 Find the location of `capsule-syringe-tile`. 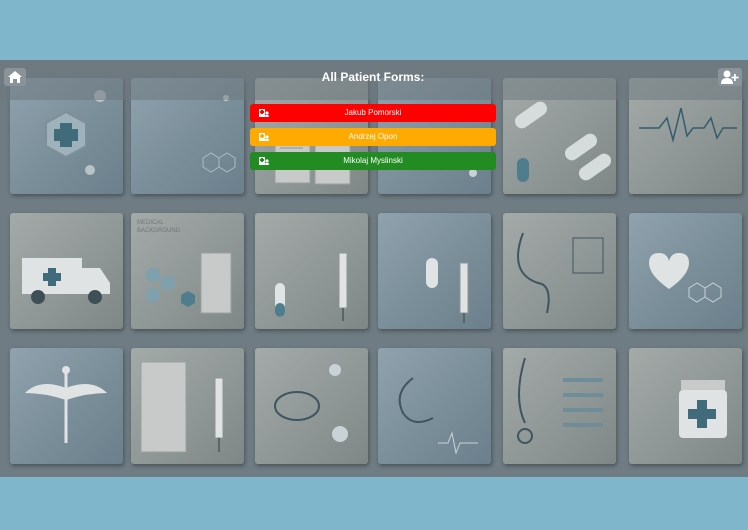

capsule-syringe-tile is located at coordinates (434, 271).